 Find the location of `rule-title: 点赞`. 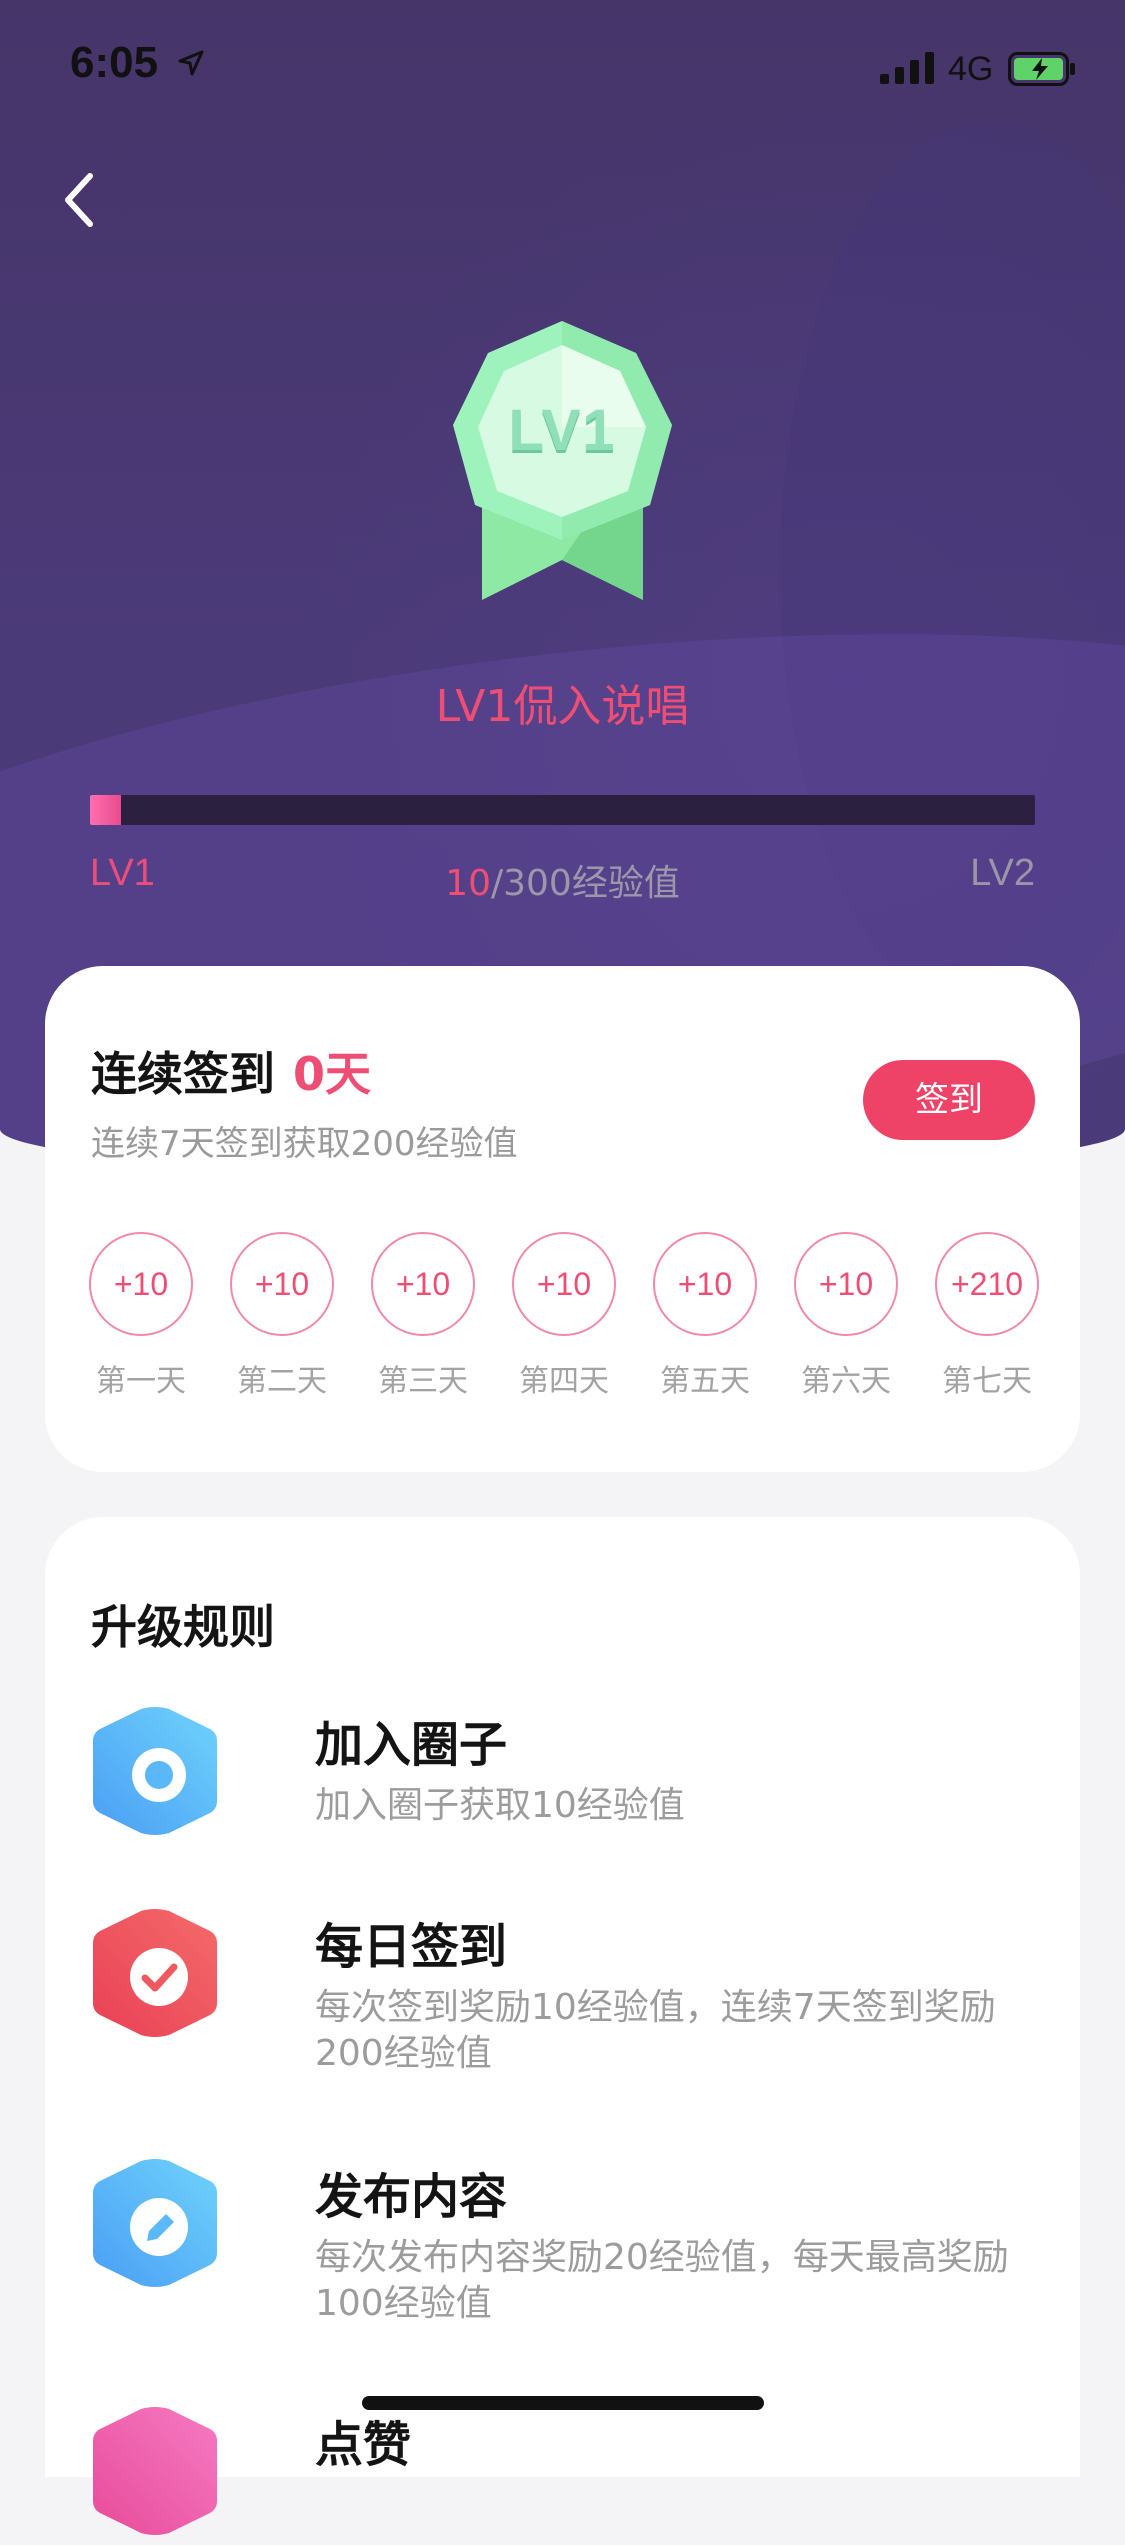

rule-title: 点赞 is located at coordinates (363, 2445).